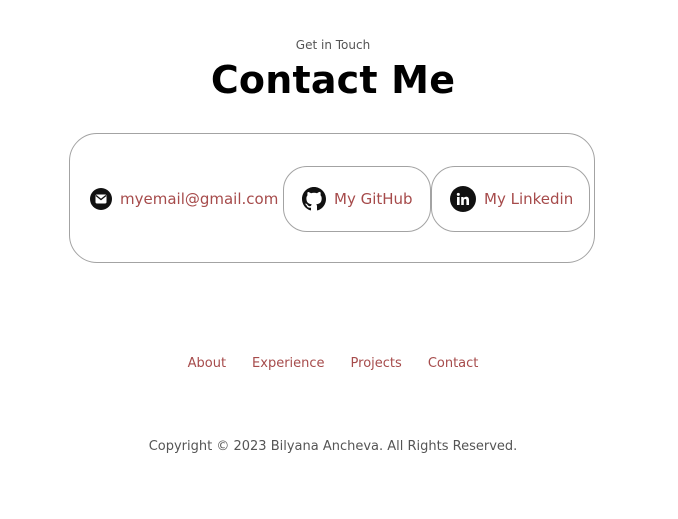  I want to click on linkedin-link: My Linkedin, so click(510, 199).